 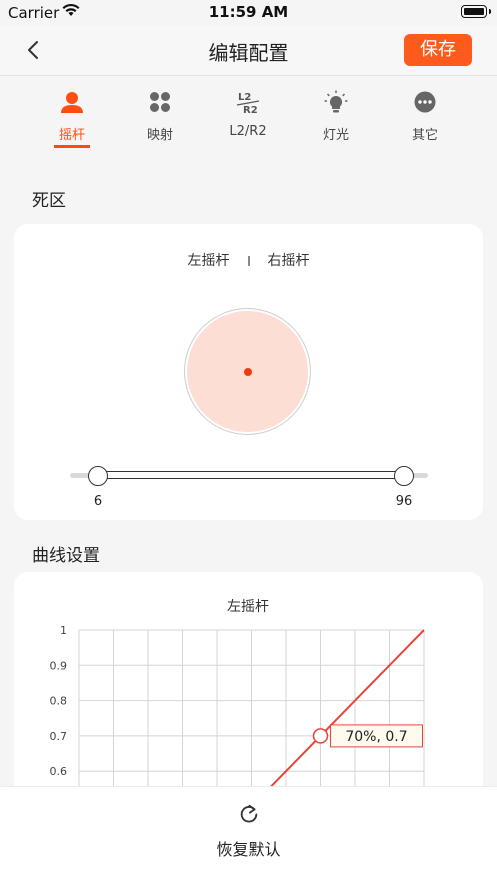 What do you see at coordinates (438, 50) in the screenshot?
I see `save-button: 保存` at bounding box center [438, 50].